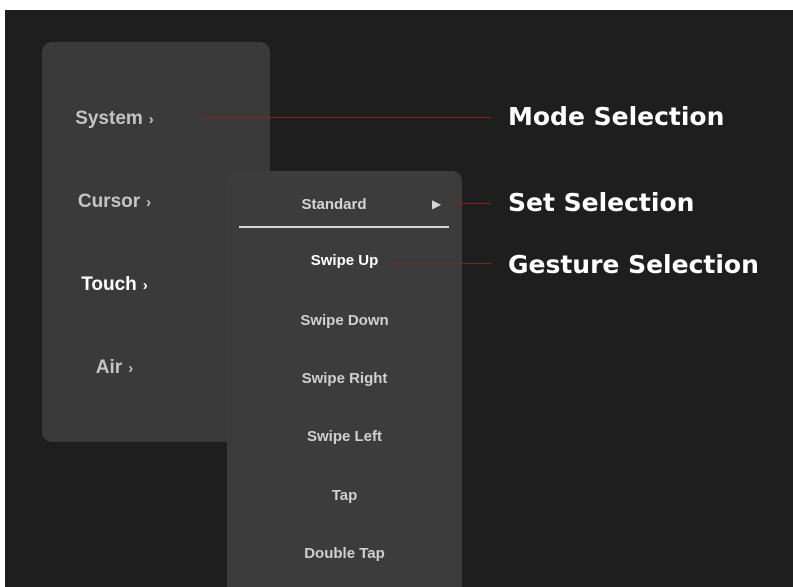  What do you see at coordinates (442, 263) in the screenshot?
I see `gesture-leader-line` at bounding box center [442, 263].